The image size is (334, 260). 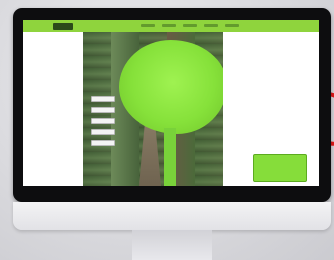 What do you see at coordinates (280, 168) in the screenshot?
I see `cta-button` at bounding box center [280, 168].